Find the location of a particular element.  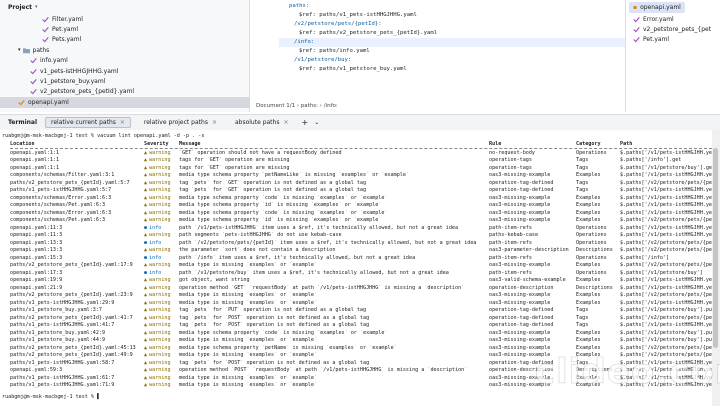

tab-openapi: ▪ openapi.yaml is located at coordinates (657, 7).